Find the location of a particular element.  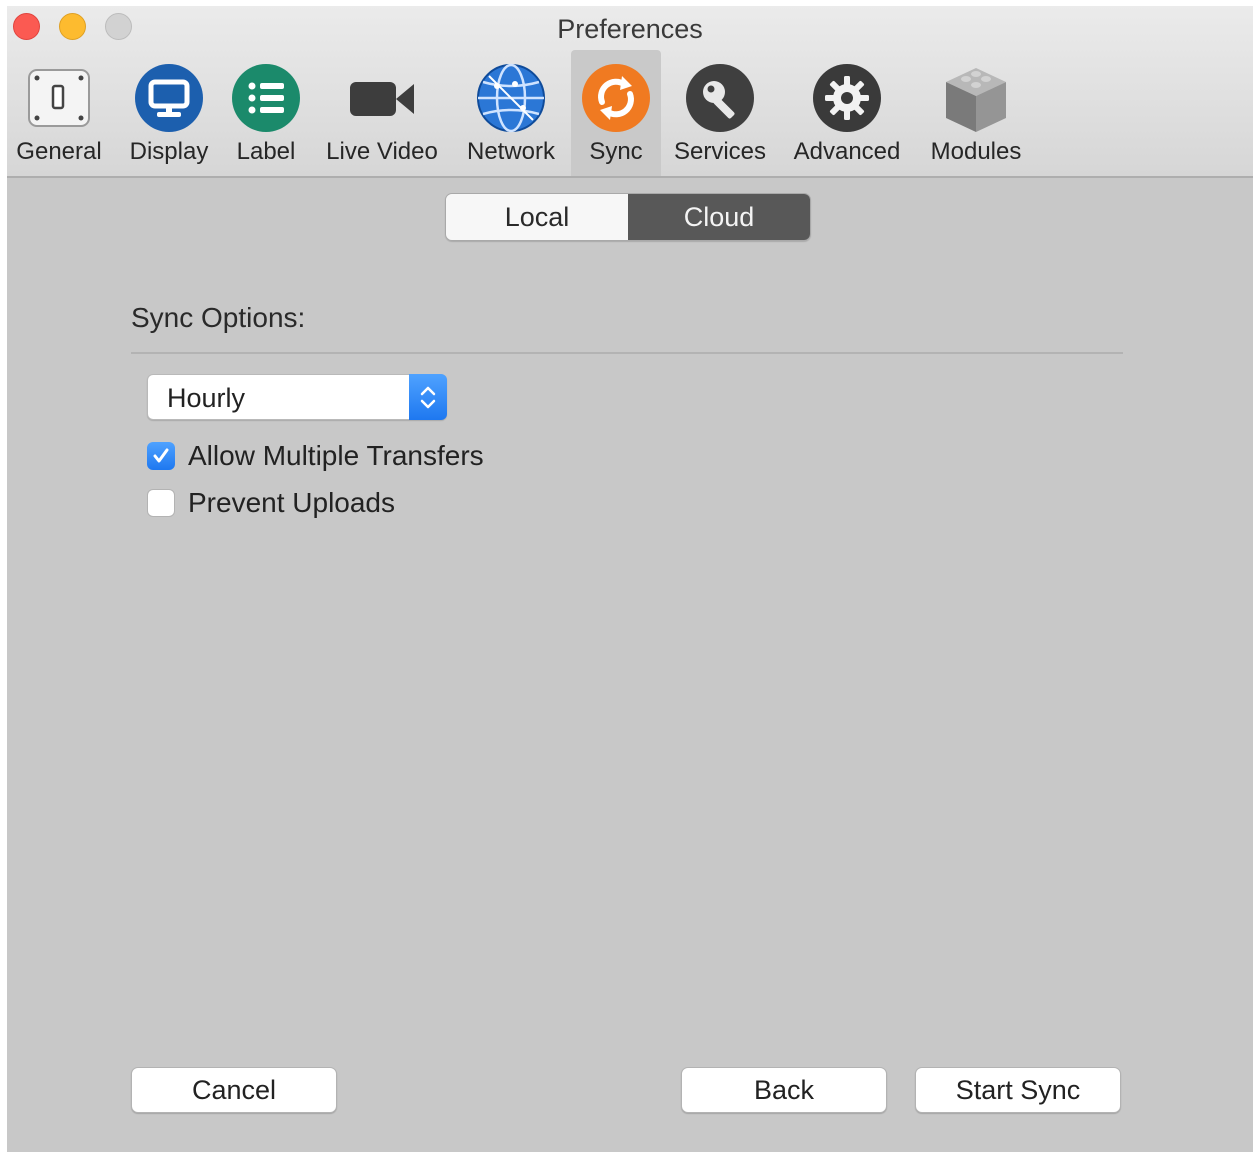

window-title: Preferences is located at coordinates (630, 29).